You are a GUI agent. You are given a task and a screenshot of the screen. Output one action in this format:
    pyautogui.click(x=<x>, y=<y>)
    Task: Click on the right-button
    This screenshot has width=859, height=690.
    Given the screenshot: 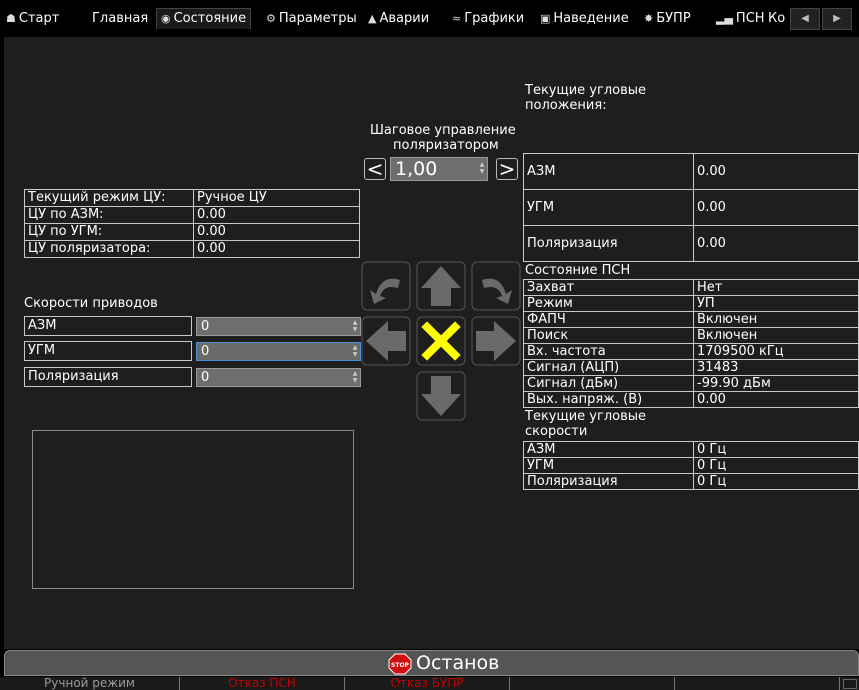 What is the action you would take?
    pyautogui.click(x=496, y=341)
    